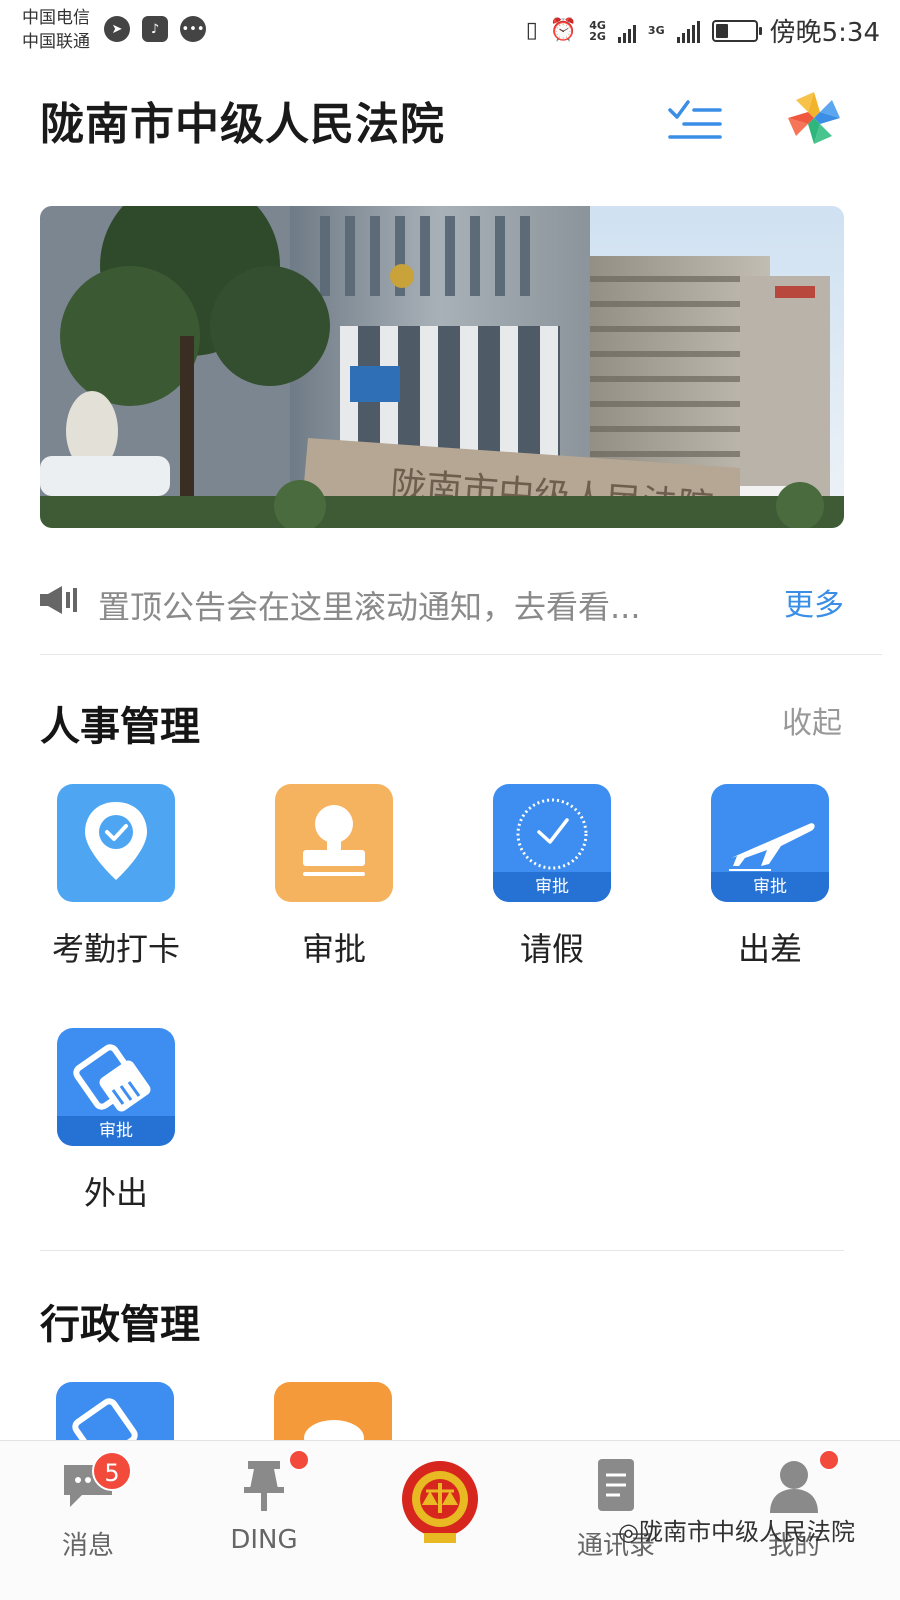 The image size is (900, 1600). I want to click on app-business-trip: 审批 出差, so click(770, 877).